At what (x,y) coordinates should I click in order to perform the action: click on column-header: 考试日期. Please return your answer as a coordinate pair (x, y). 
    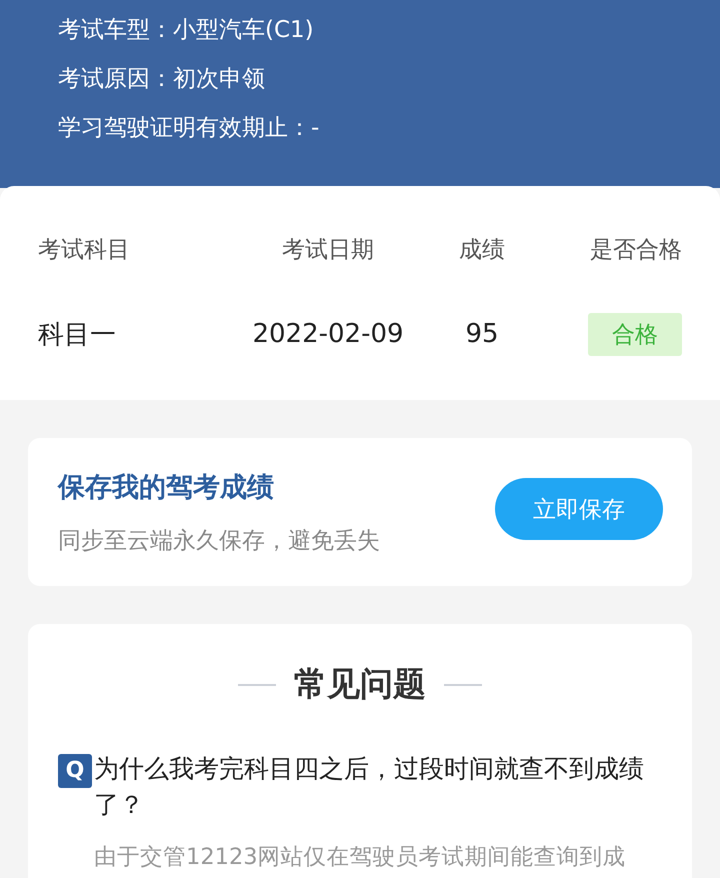
    Looking at the image, I should click on (328, 250).